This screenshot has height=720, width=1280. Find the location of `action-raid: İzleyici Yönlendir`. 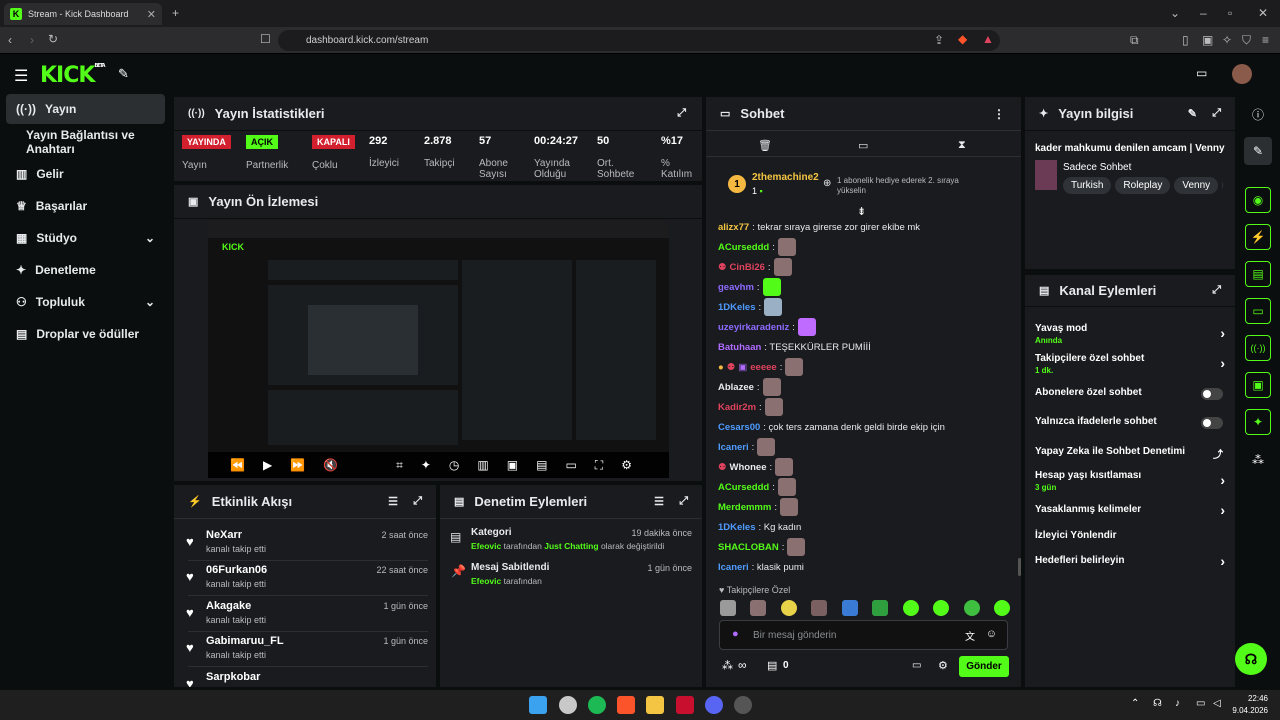

action-raid: İzleyici Yönlendir is located at coordinates (1130, 535).